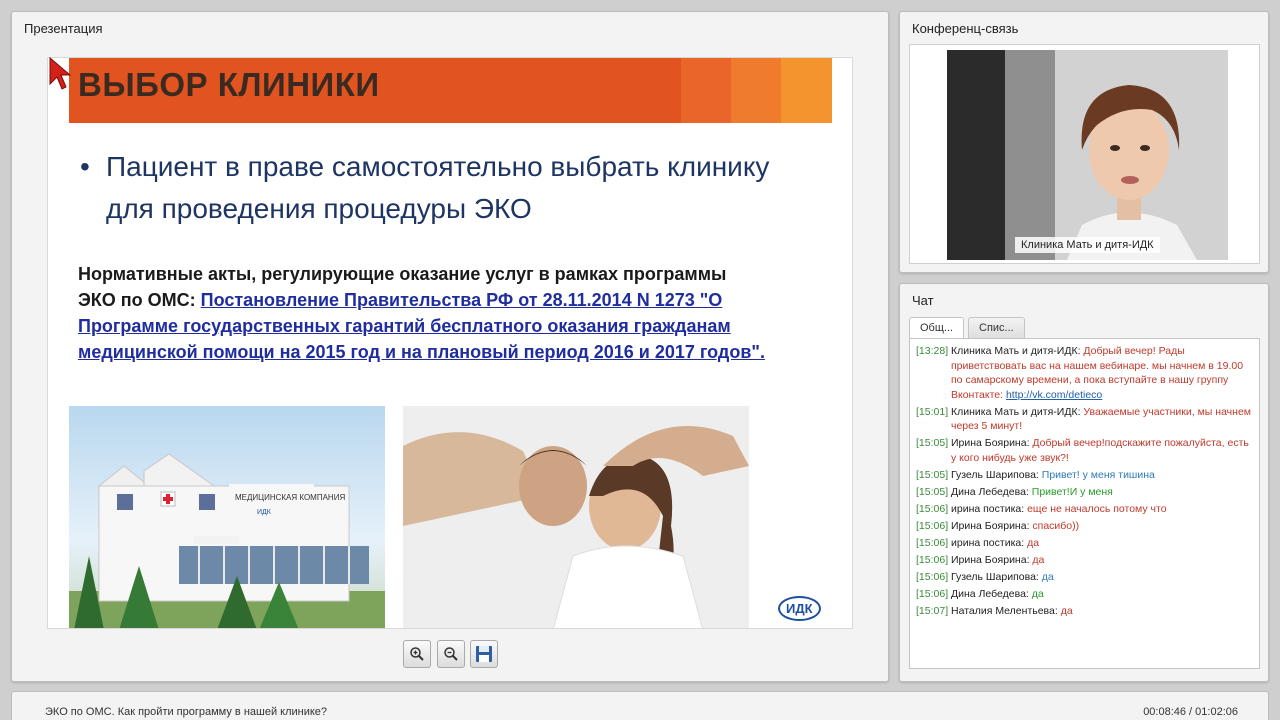  What do you see at coordinates (1102, 560) in the screenshot?
I see `chat-message-body: Ирина Боярина: да` at bounding box center [1102, 560].